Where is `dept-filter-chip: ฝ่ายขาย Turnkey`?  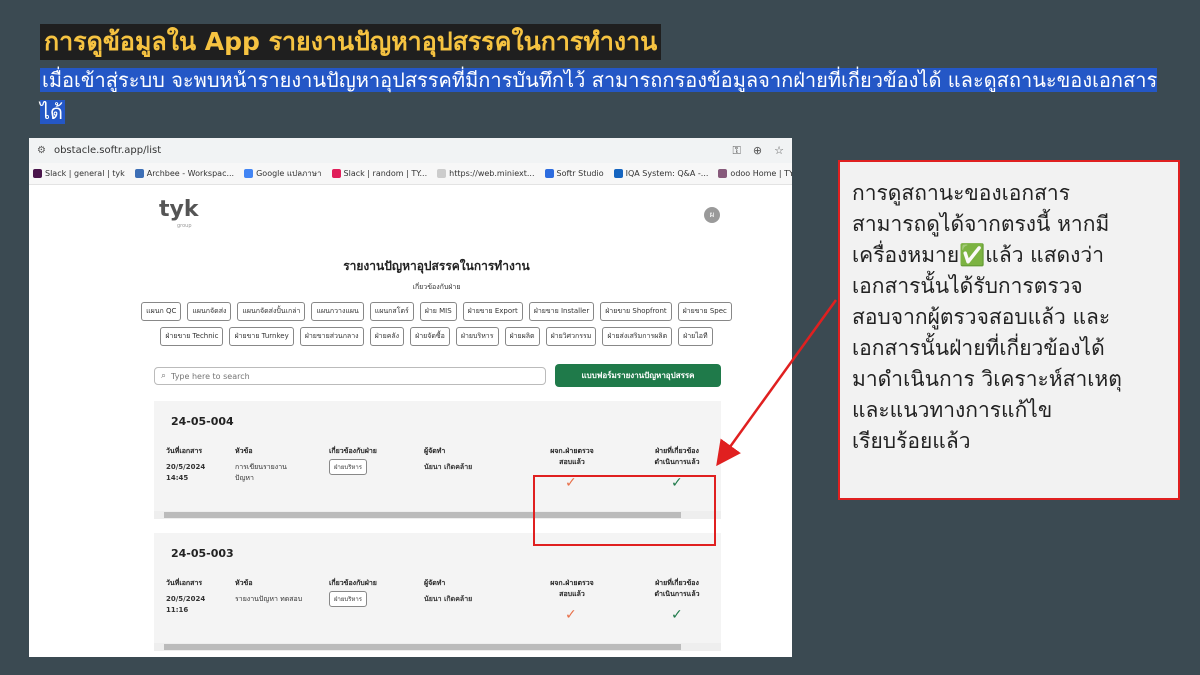
dept-filter-chip: ฝ่ายขาย Turnkey is located at coordinates (261, 336).